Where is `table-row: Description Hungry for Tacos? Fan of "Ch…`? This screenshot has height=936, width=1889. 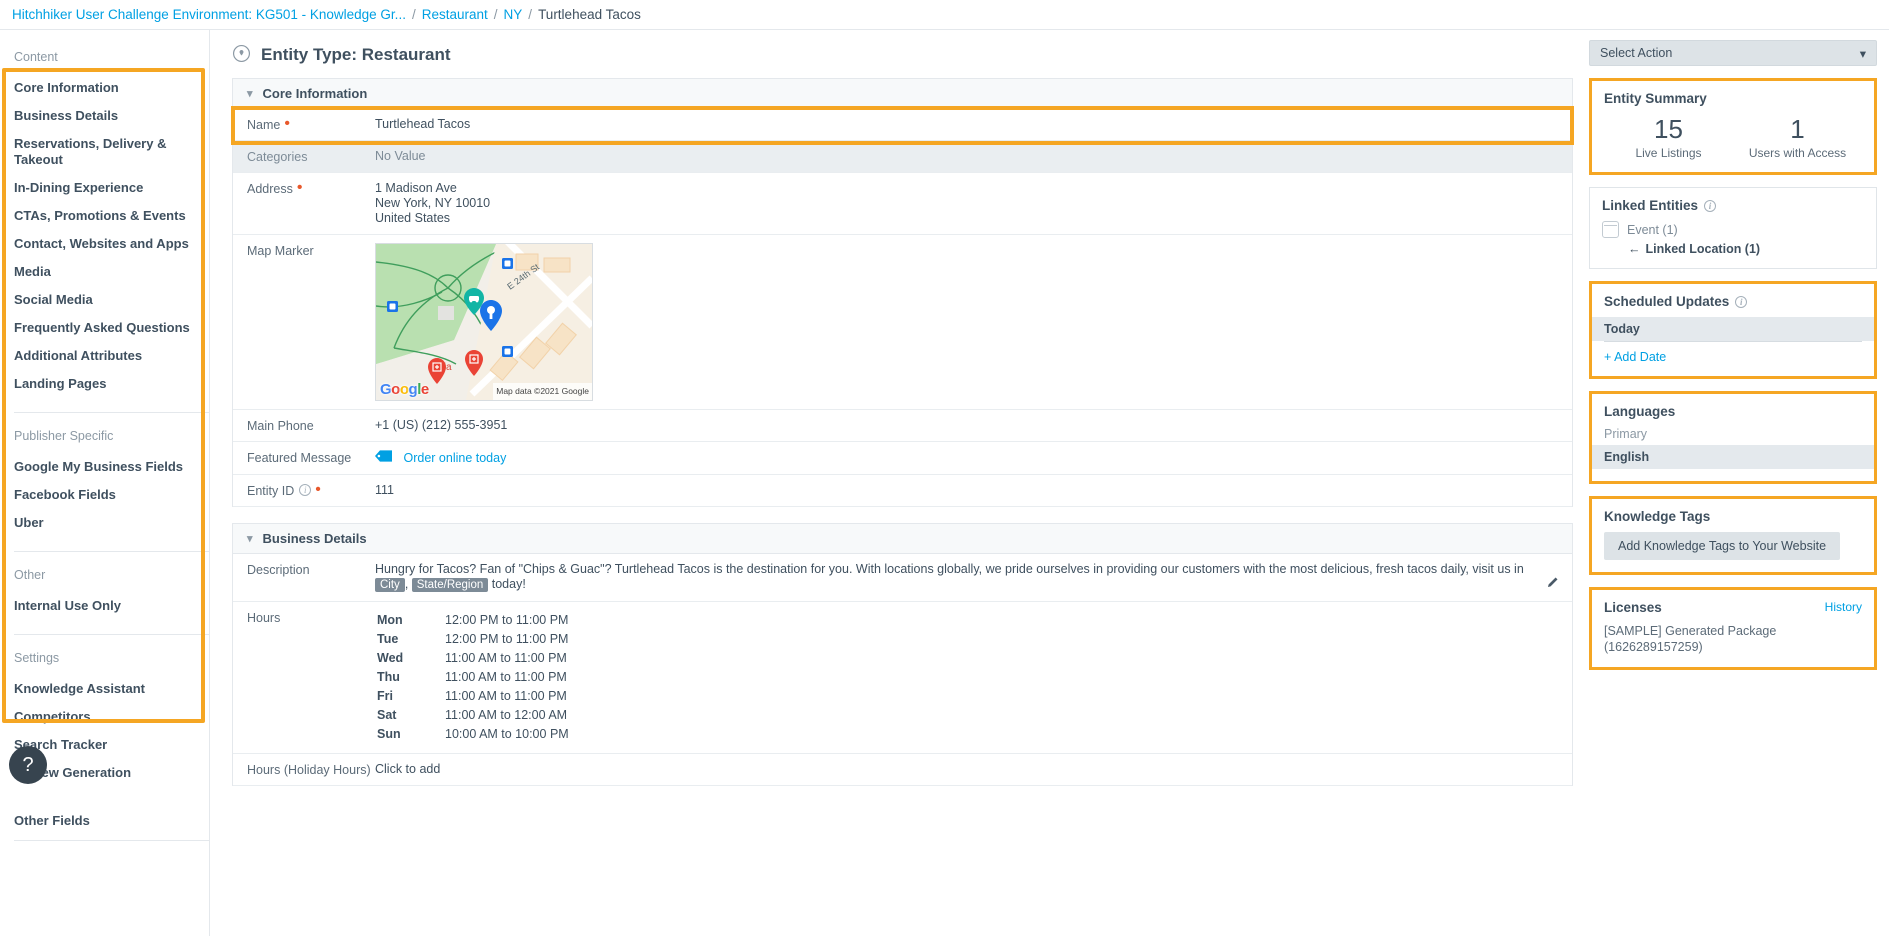
table-row: Description Hungry for Tacos? Fan of "Ch… is located at coordinates (902, 578).